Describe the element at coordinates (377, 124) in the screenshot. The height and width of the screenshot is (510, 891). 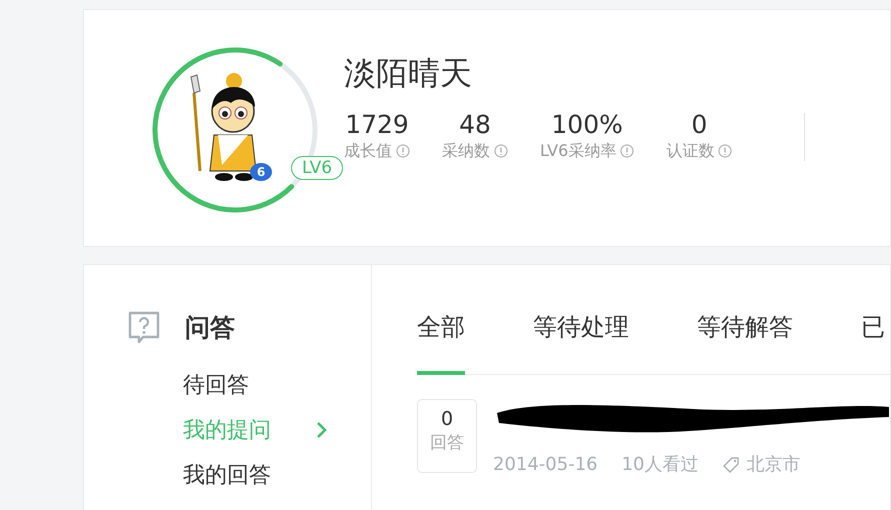
I see `stat-value: 1729` at that location.